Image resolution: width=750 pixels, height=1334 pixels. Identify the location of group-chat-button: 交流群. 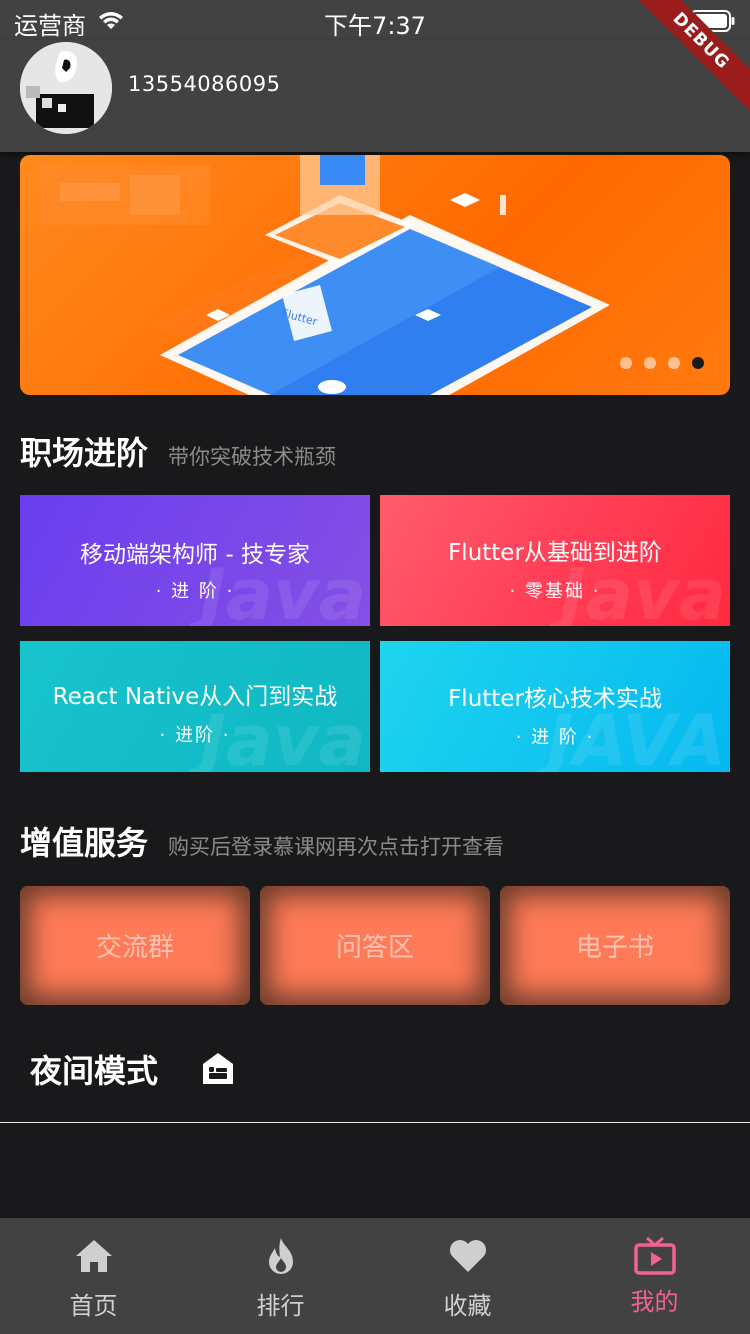
(135, 945).